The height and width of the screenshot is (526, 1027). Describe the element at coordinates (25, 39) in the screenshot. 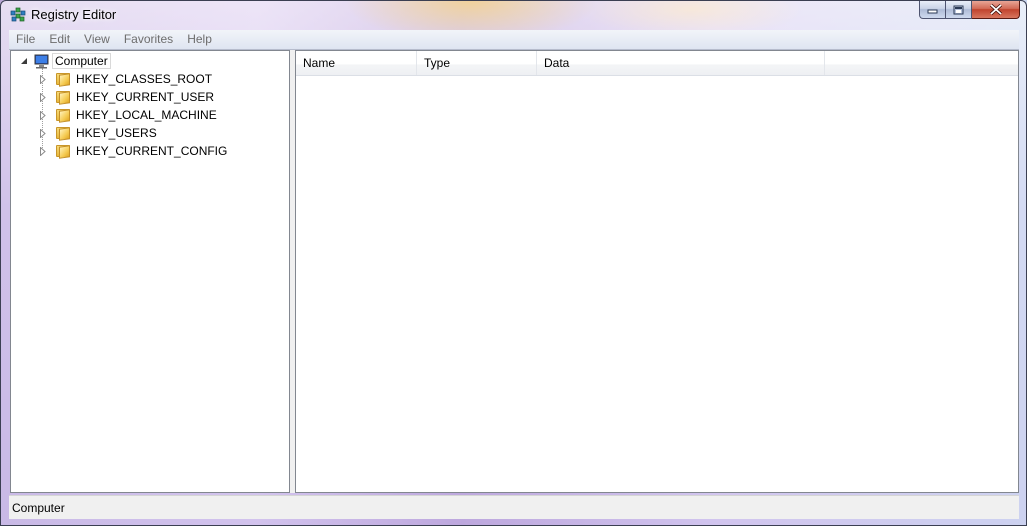

I see `menu-file: File` at that location.